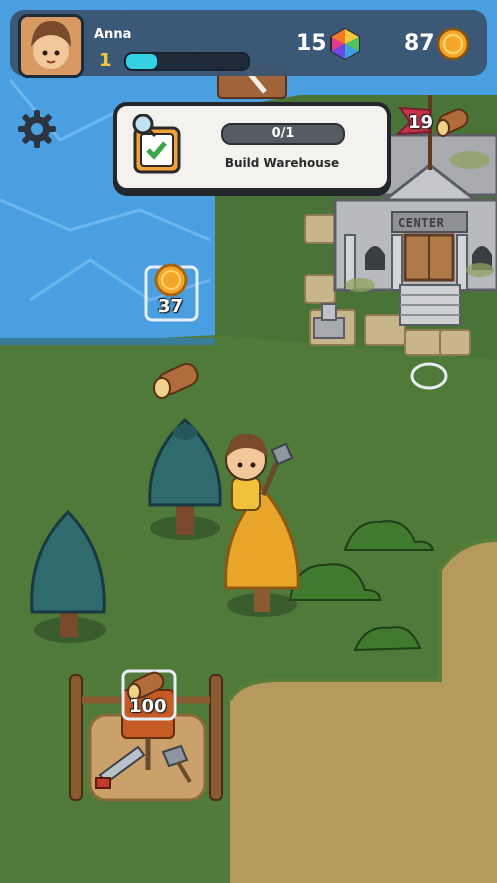 This screenshot has height=883, width=497. I want to click on gem-icon, so click(345, 44).